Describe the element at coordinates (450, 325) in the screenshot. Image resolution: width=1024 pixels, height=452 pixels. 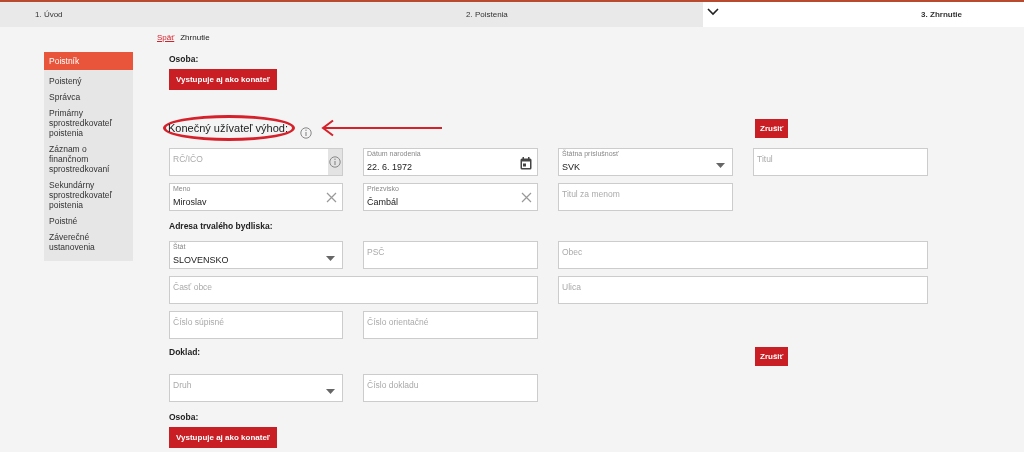
I see `text-field: Číslo orientačné` at that location.